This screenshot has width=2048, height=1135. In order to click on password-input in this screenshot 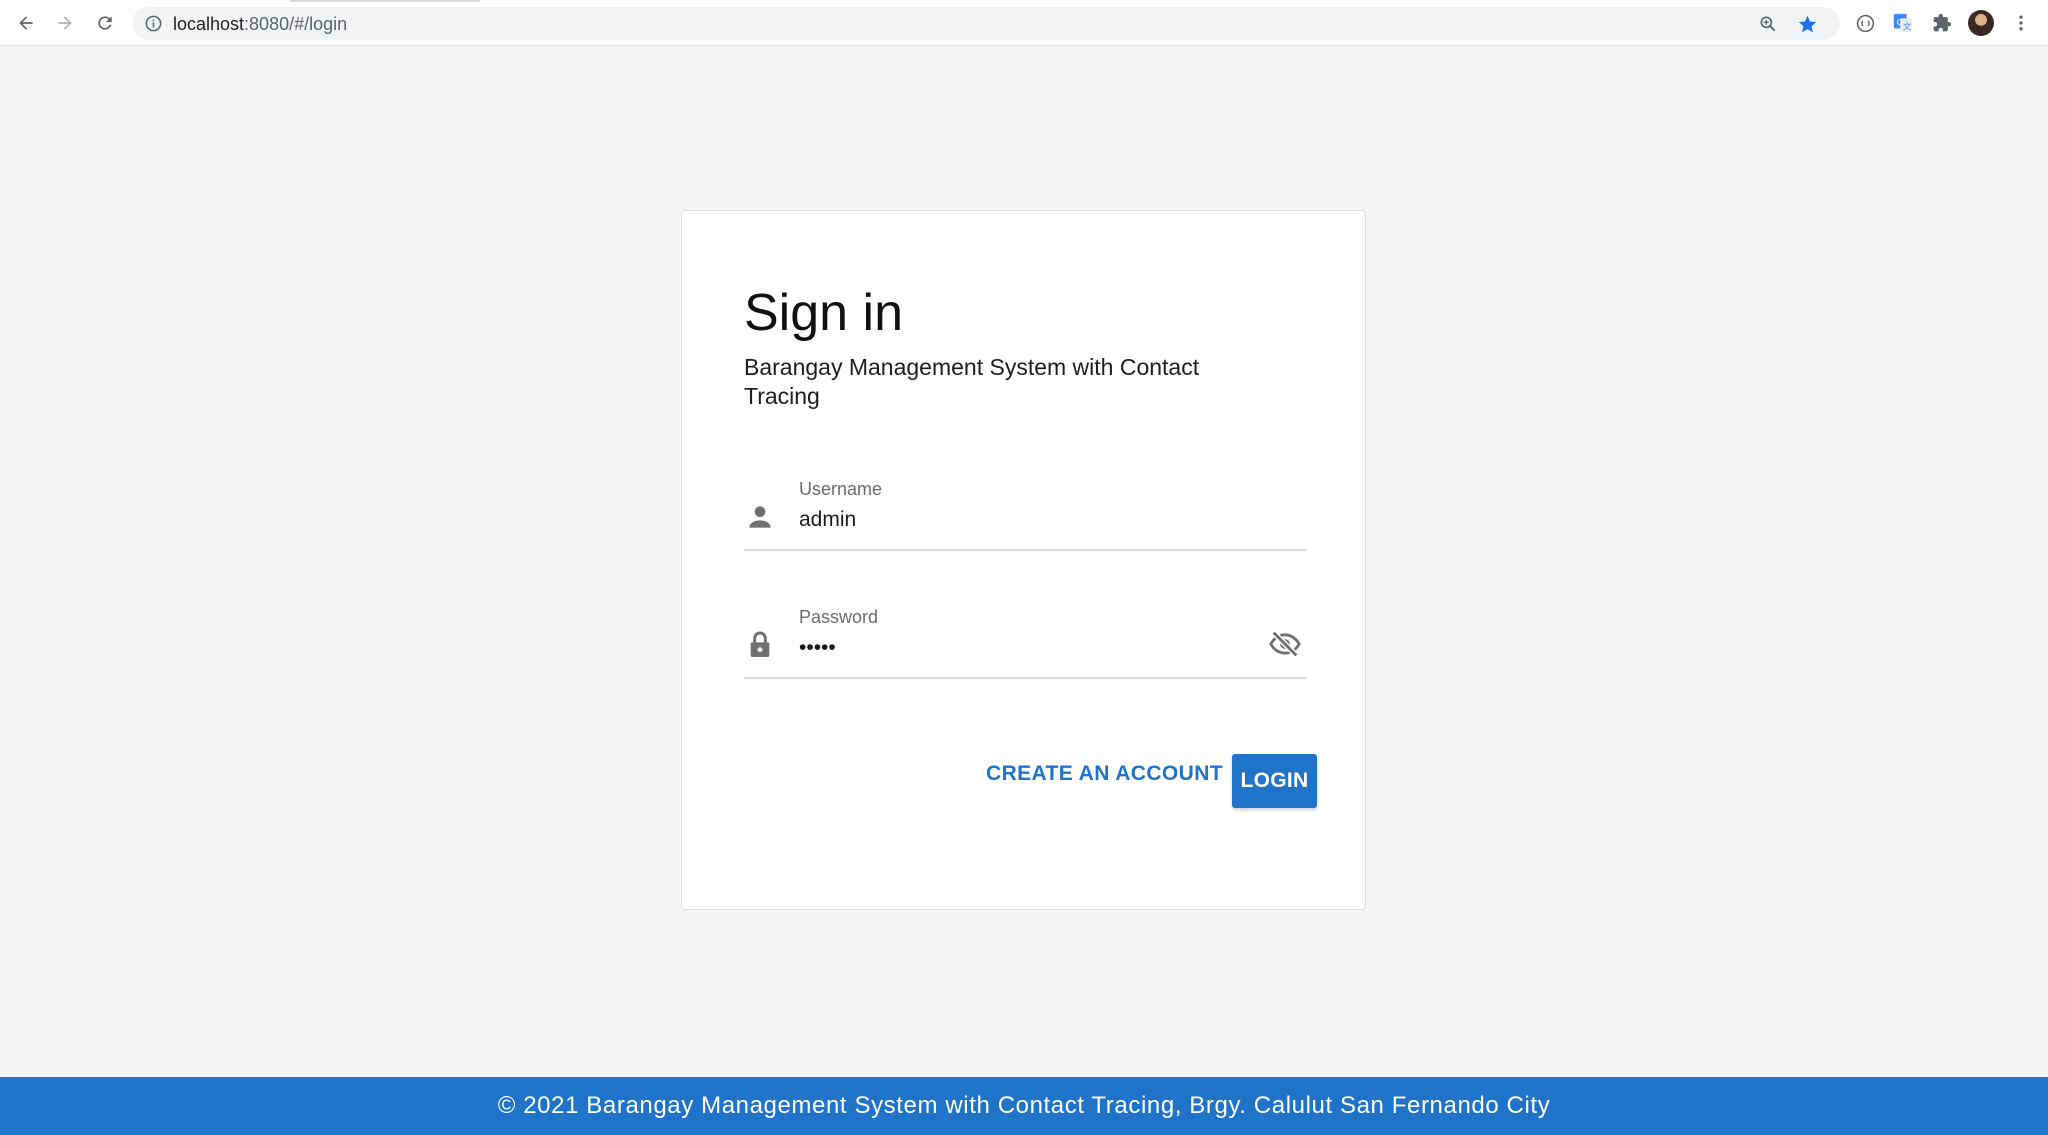, I will do `click(1019, 648)`.